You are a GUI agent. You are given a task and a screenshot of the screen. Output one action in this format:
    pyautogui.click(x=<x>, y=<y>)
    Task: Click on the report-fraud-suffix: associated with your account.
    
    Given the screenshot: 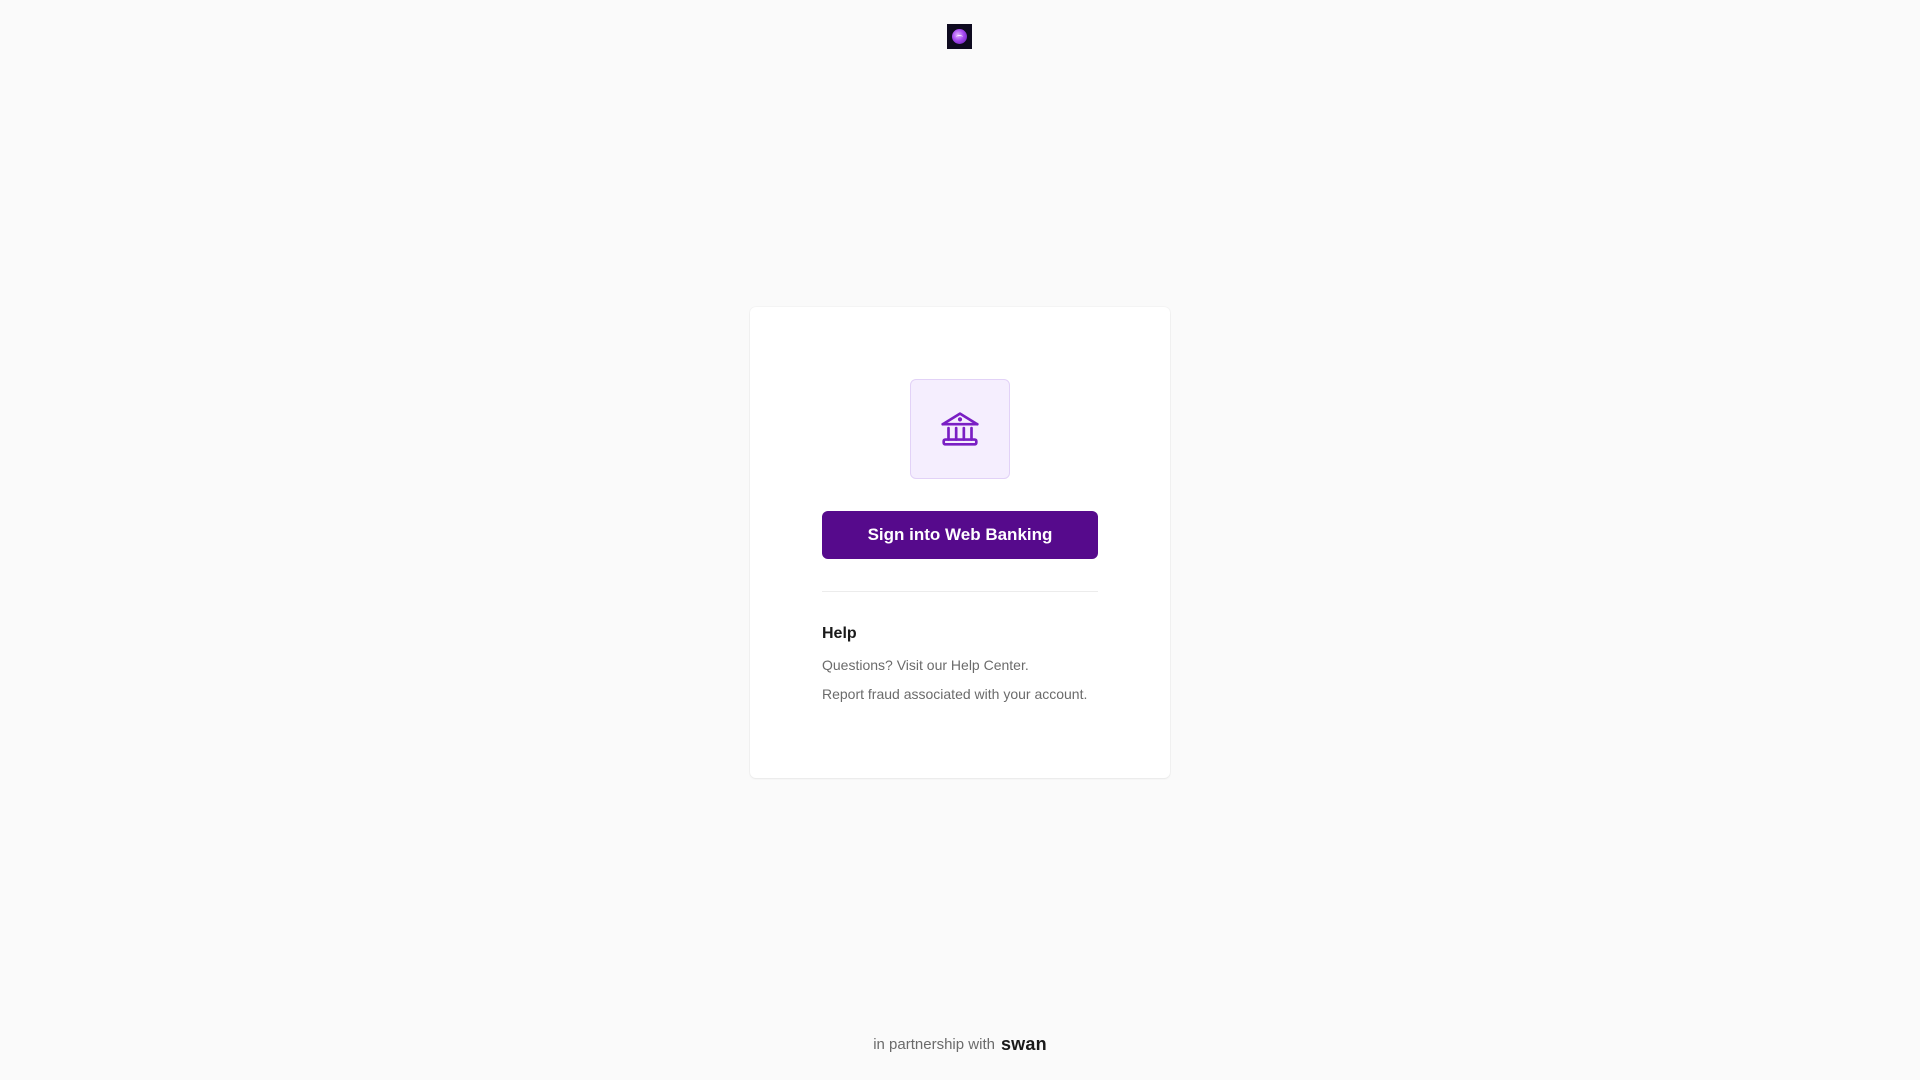 What is the action you would take?
    pyautogui.click(x=993, y=694)
    